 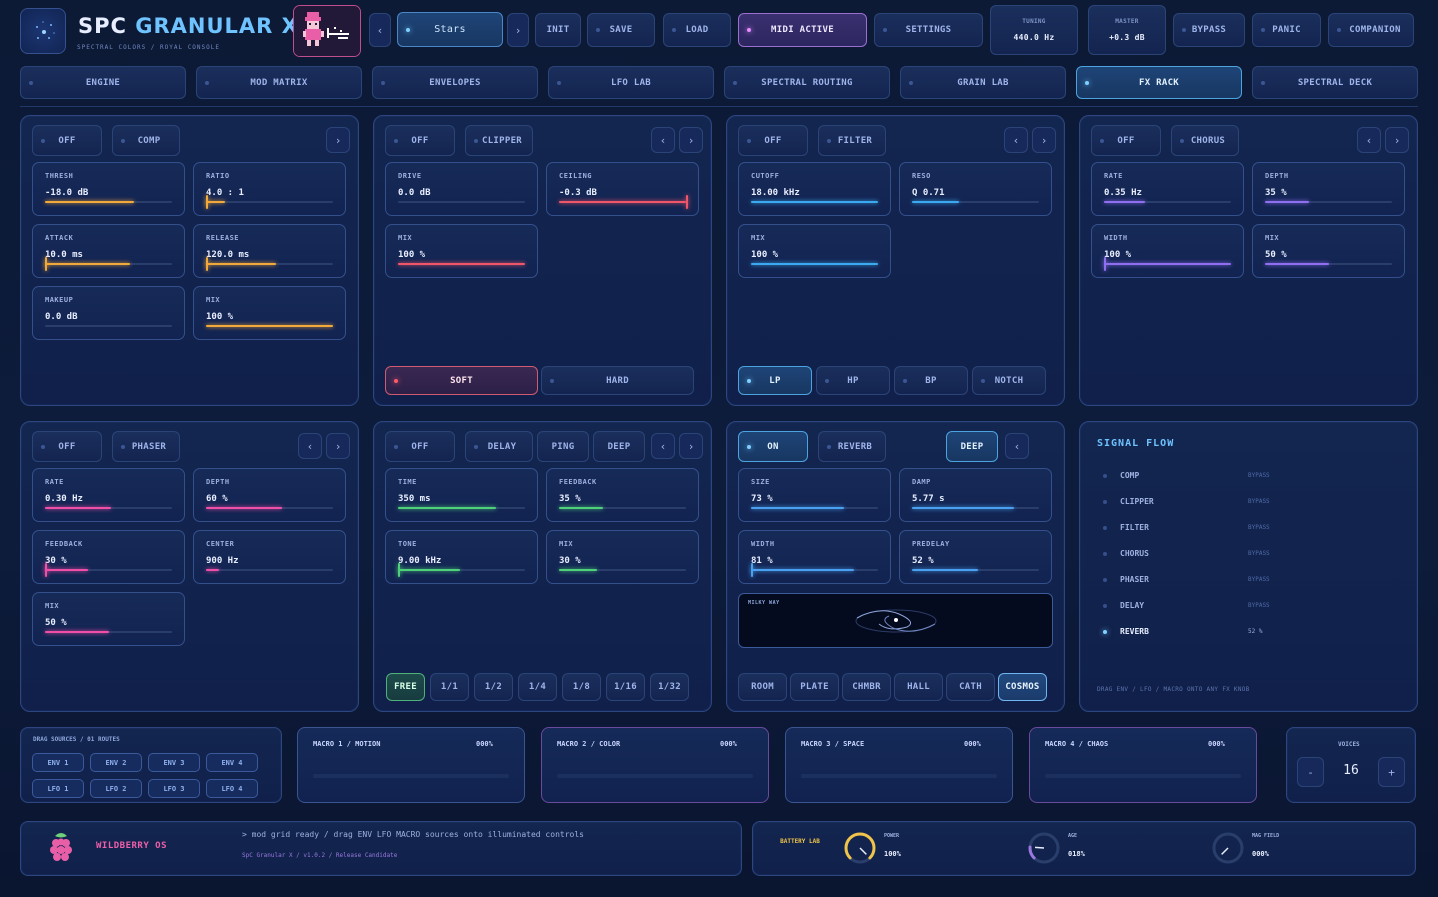 I want to click on preset-prev-button: ‹, so click(x=380, y=30).